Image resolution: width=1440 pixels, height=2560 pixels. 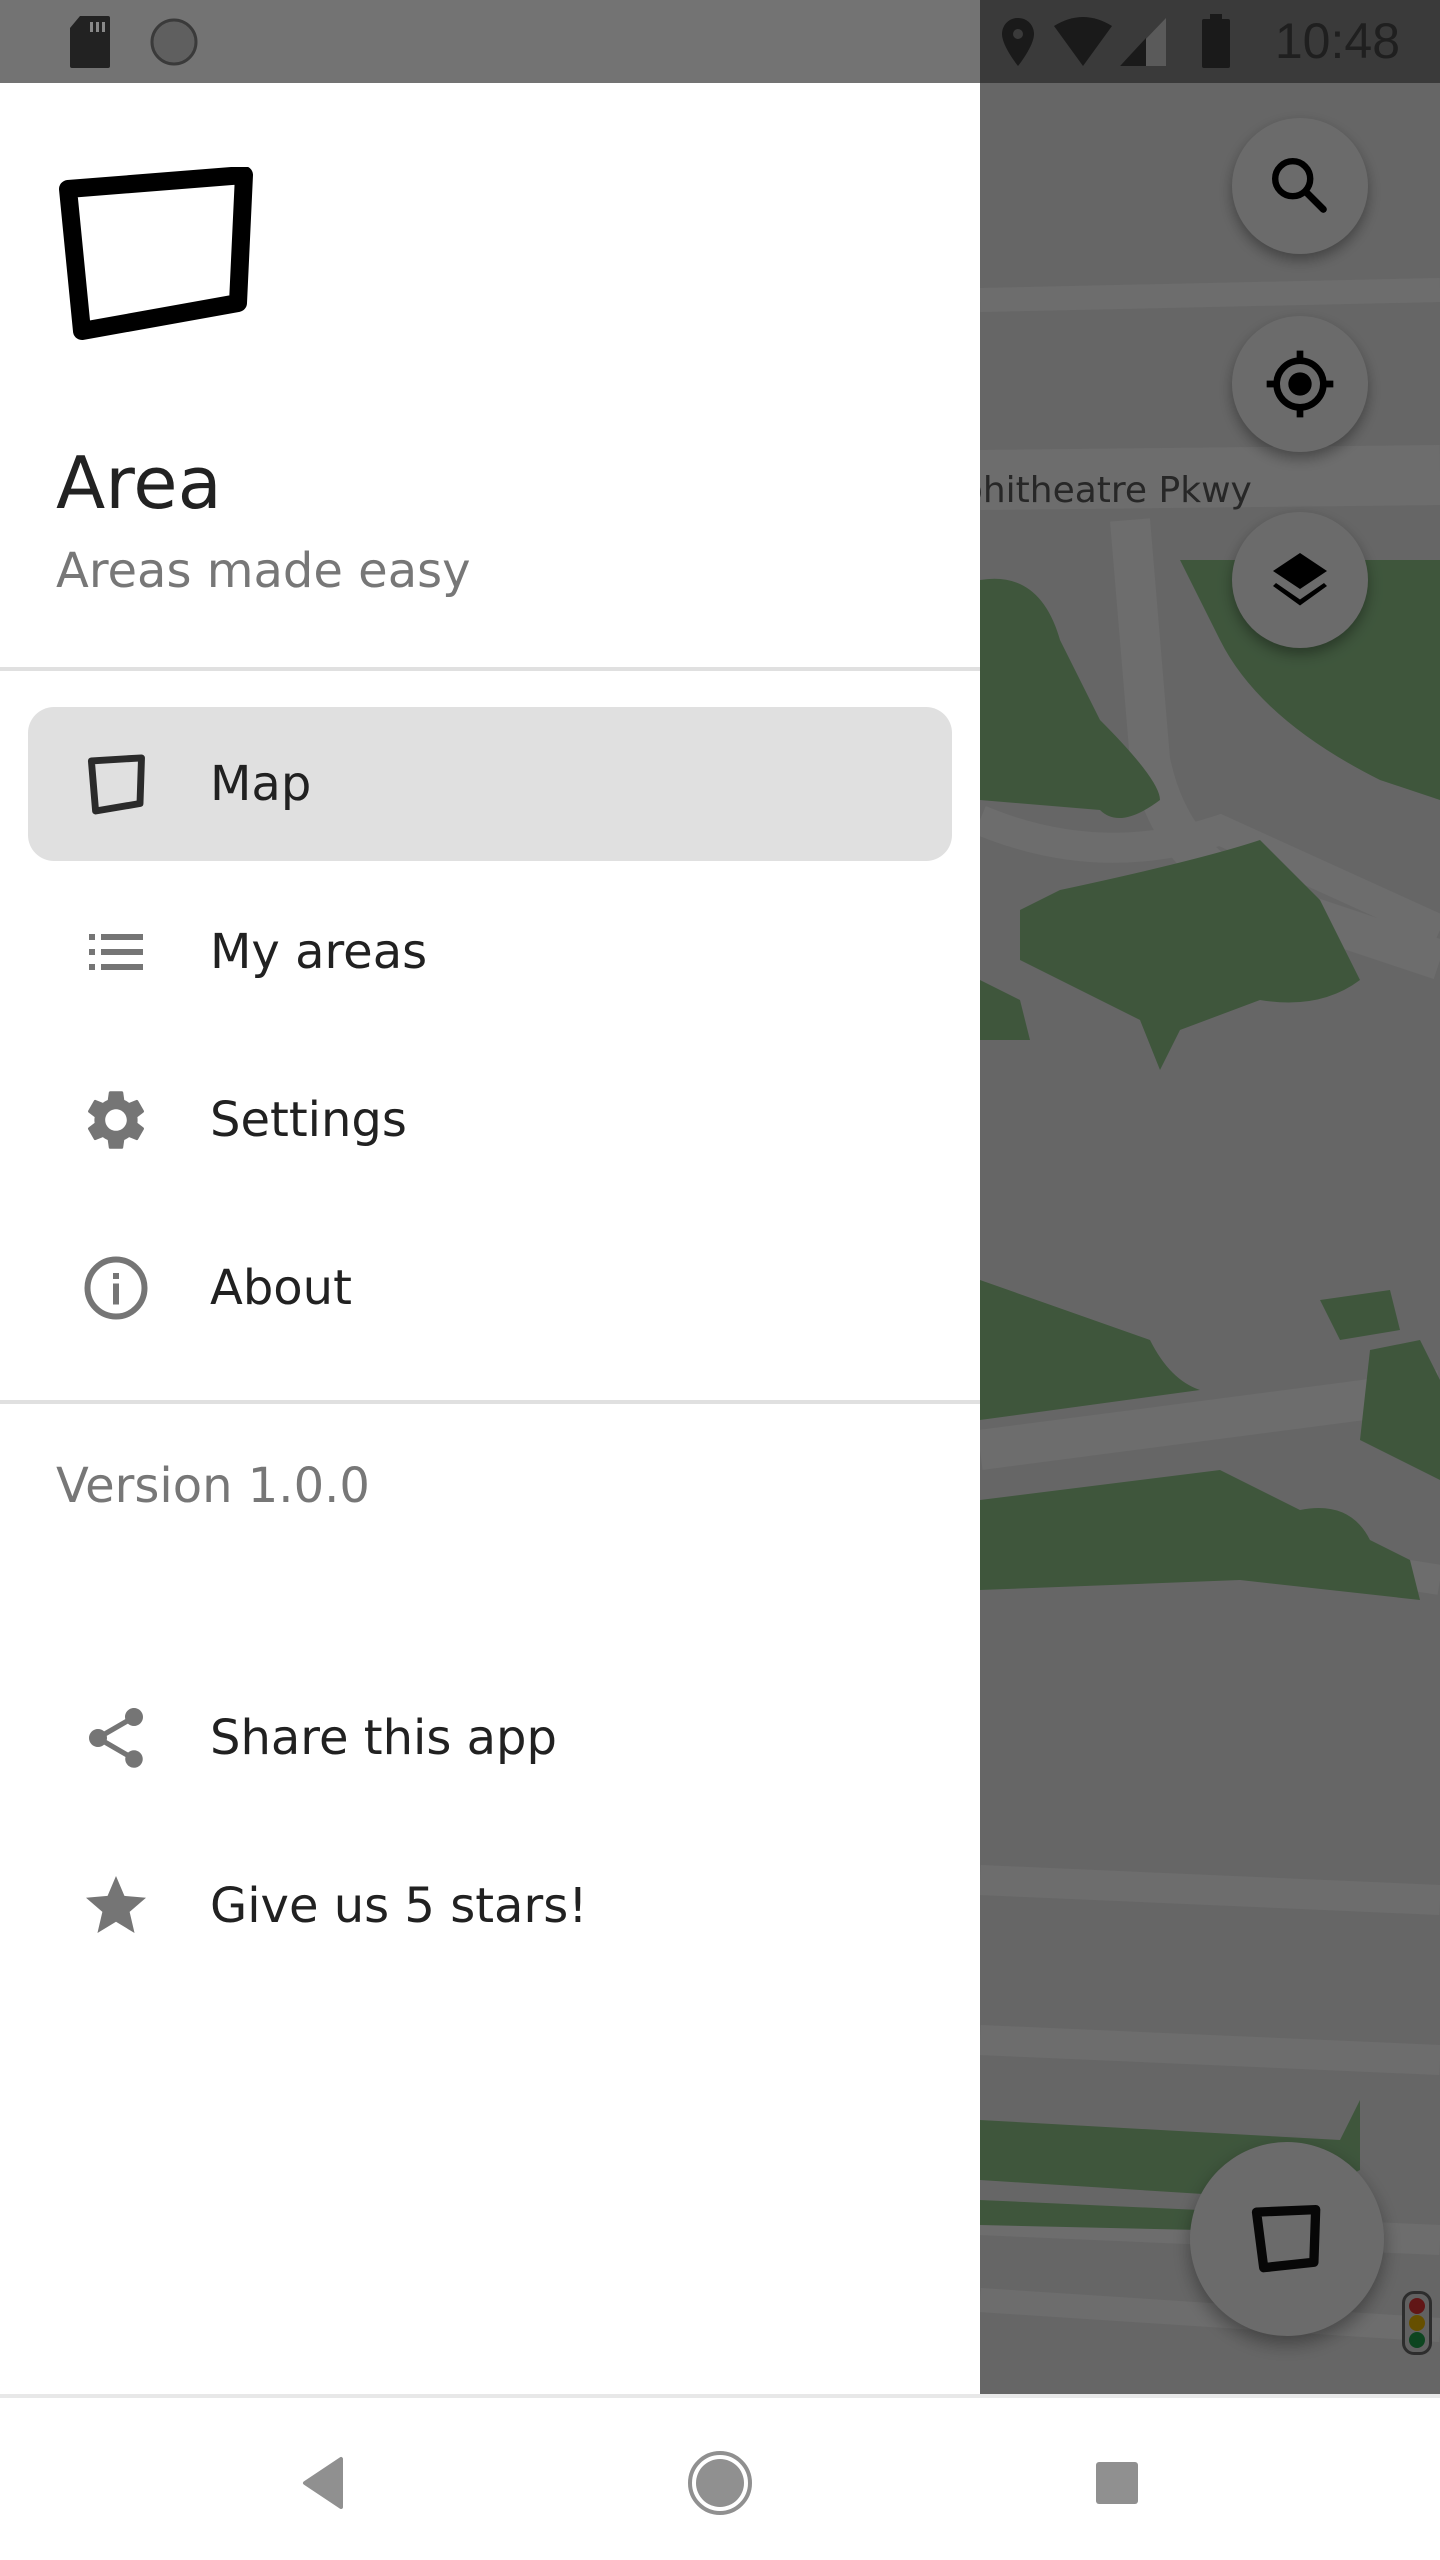 I want to click on app-title: Area, so click(x=139, y=483).